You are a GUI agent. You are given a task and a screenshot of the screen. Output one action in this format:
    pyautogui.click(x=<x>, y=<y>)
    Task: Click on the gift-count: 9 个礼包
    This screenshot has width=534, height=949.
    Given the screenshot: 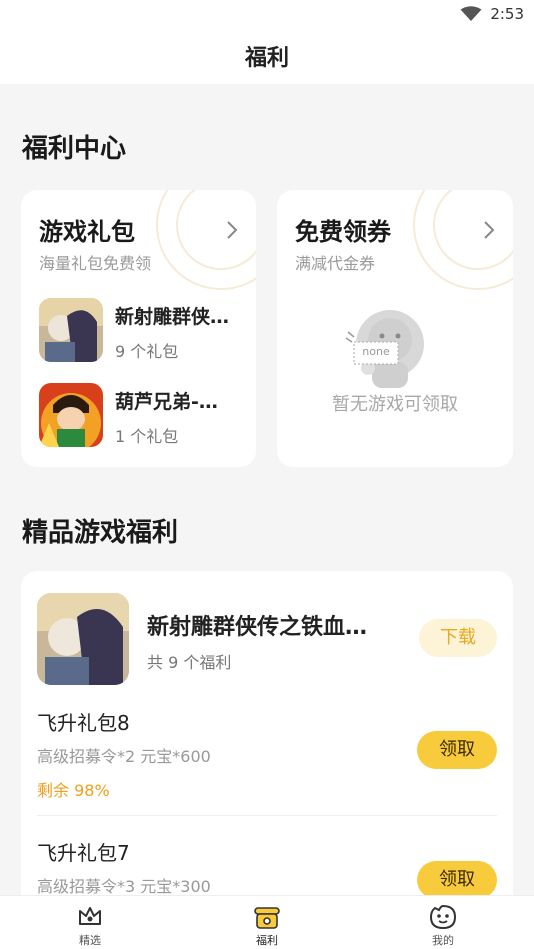 What is the action you would take?
    pyautogui.click(x=147, y=351)
    